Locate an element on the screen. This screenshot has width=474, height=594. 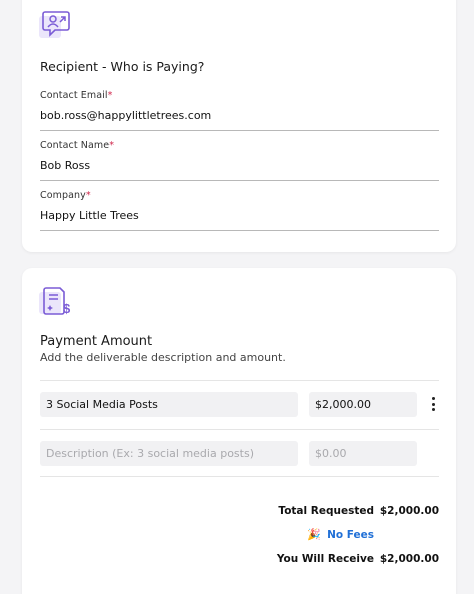
contact-name-label: Contact Name* is located at coordinates (77, 145).